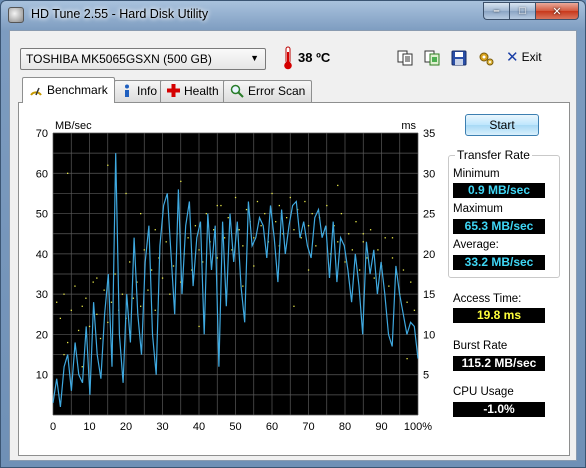  I want to click on x-tick-label: 80, so click(345, 427).